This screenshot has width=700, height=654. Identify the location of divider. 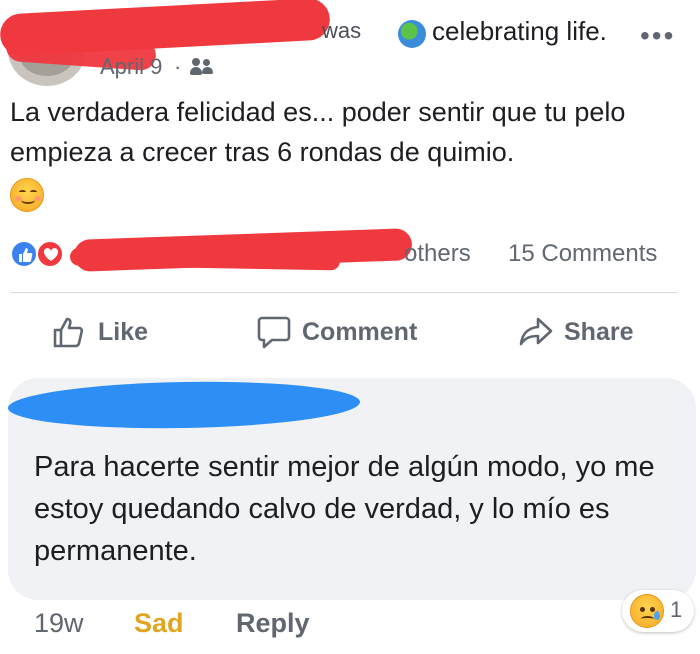
(344, 292).